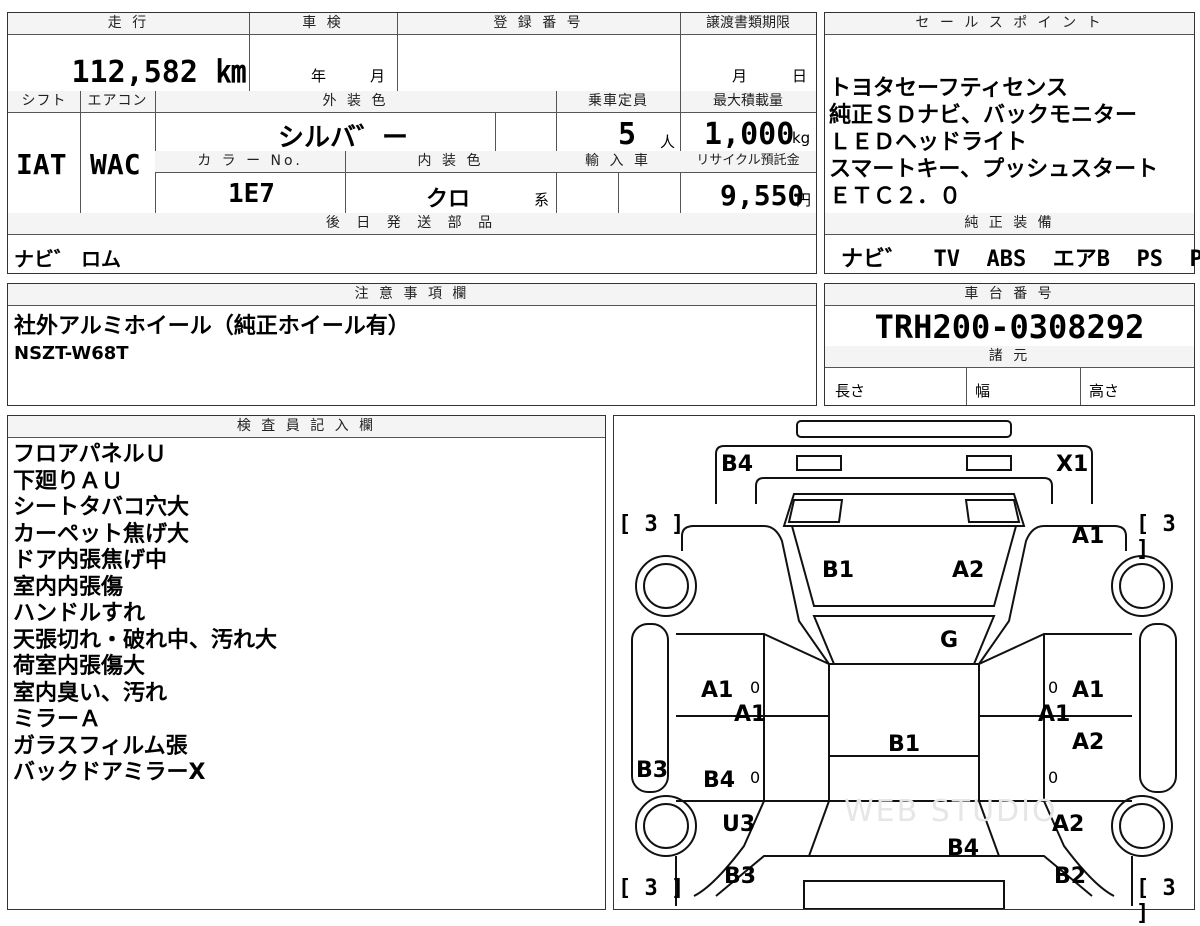 The height and width of the screenshot is (926, 1200). I want to click on load-value: 1,000, so click(749, 134).